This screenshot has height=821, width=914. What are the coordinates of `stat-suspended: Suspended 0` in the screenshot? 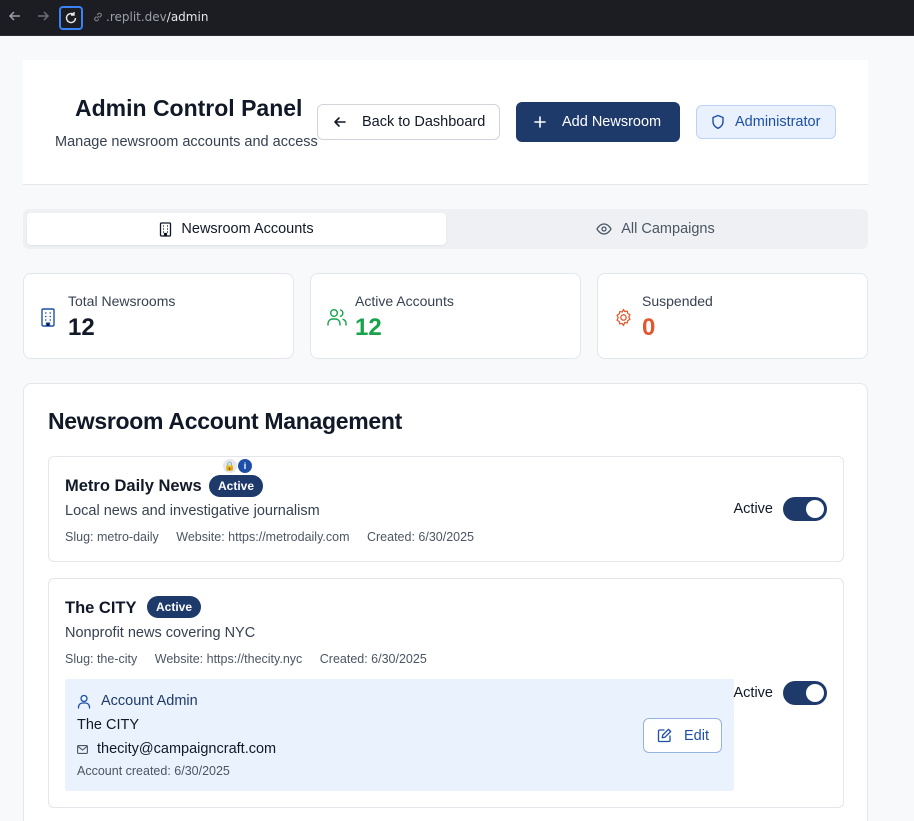 It's located at (732, 316).